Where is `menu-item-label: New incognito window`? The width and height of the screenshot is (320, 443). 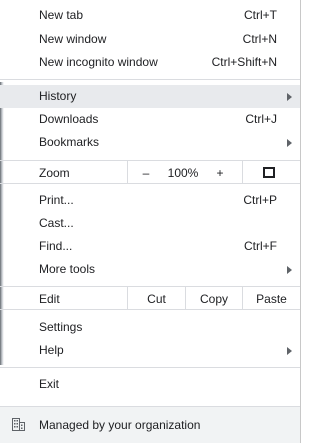 menu-item-label: New incognito window is located at coordinates (98, 62).